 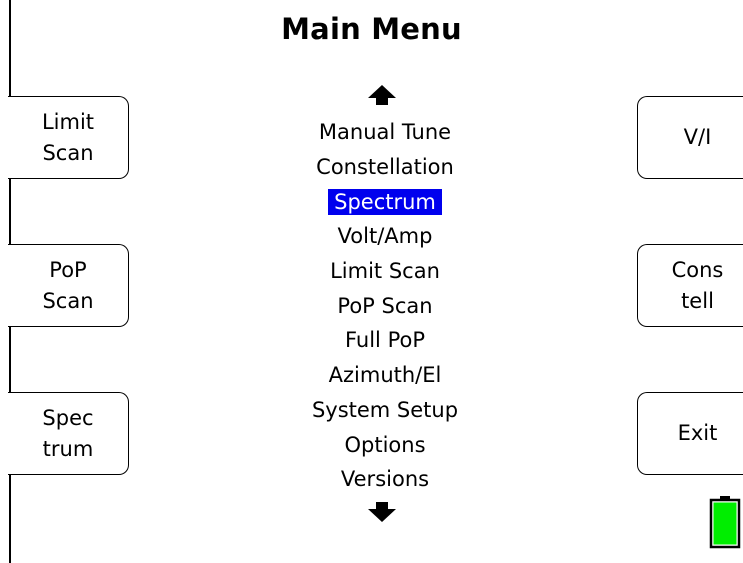 I want to click on arrow-up-icon, so click(x=382, y=95).